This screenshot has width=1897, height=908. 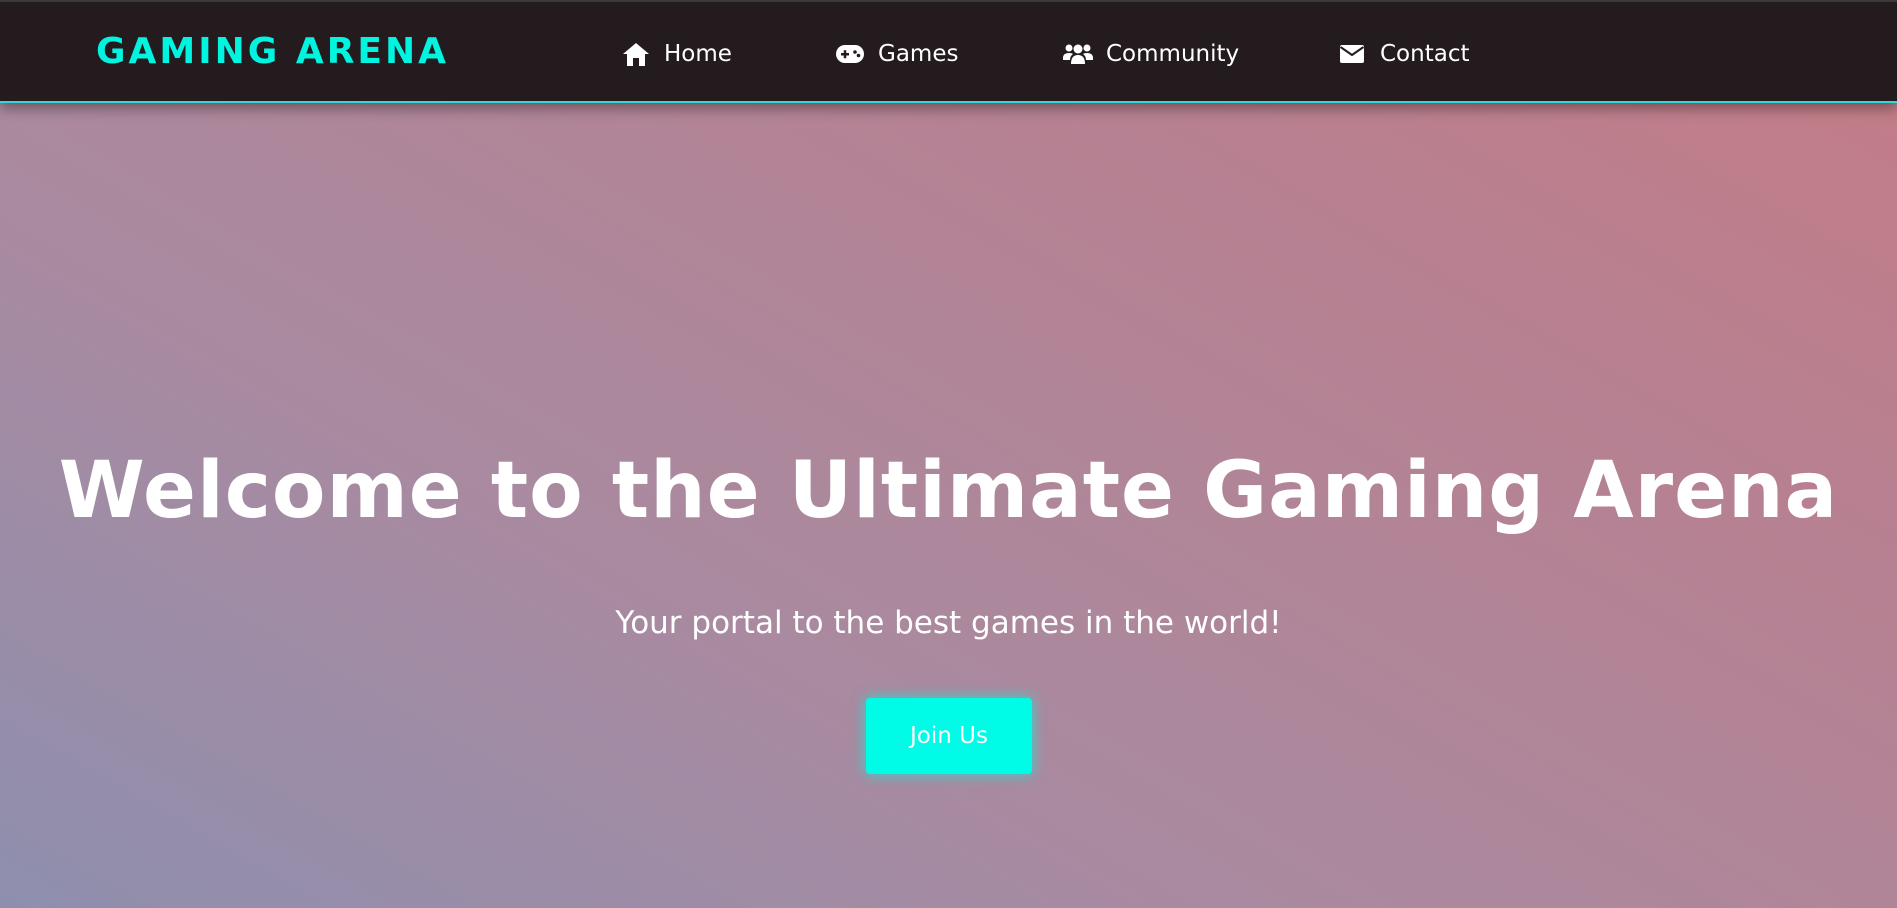 What do you see at coordinates (636, 54) in the screenshot?
I see `home-icon` at bounding box center [636, 54].